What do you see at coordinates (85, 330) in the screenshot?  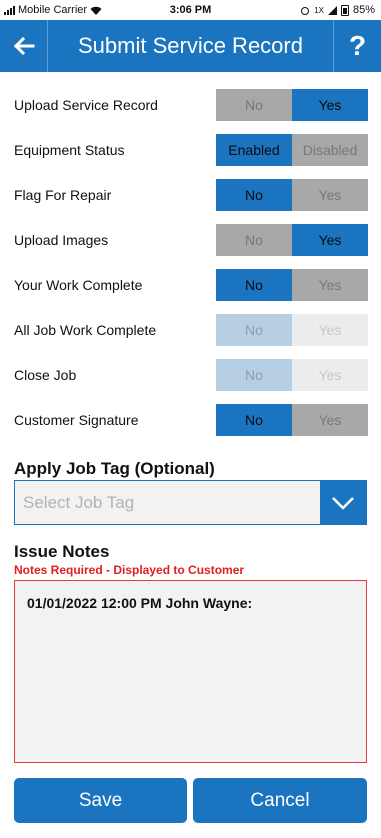 I see `toggle-label: All Job Work Complete` at bounding box center [85, 330].